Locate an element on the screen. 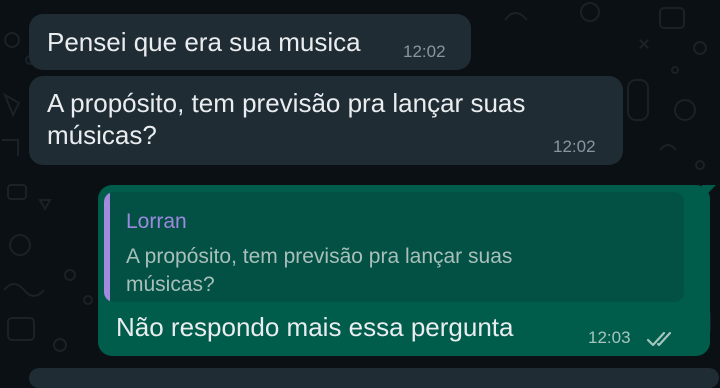 This screenshot has width=720, height=388. message-time: 12:03 is located at coordinates (609, 337).